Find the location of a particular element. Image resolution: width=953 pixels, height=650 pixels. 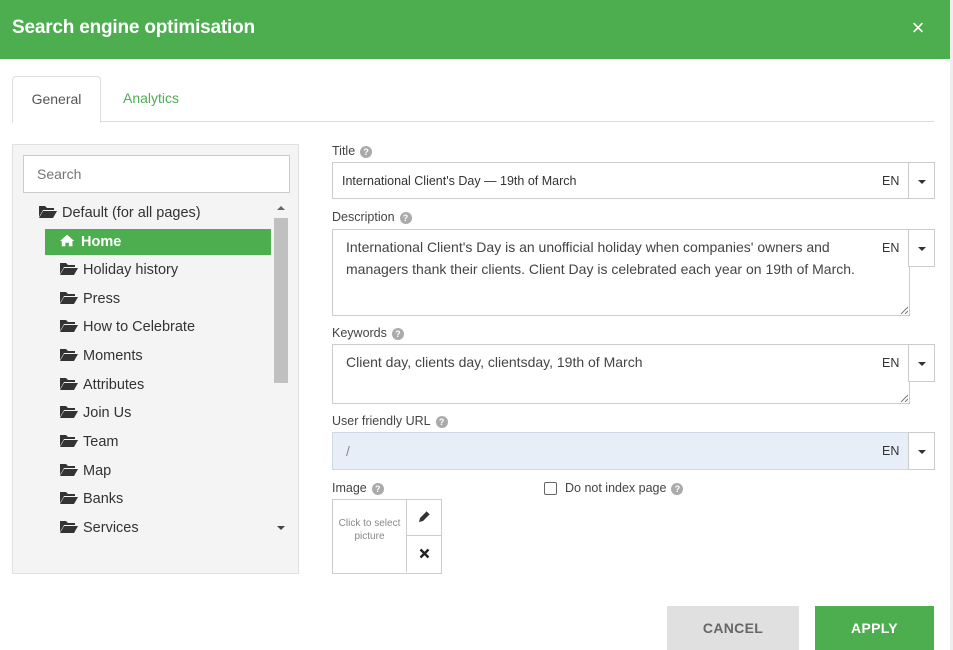

tree-item-moments: Moments is located at coordinates (158, 356).